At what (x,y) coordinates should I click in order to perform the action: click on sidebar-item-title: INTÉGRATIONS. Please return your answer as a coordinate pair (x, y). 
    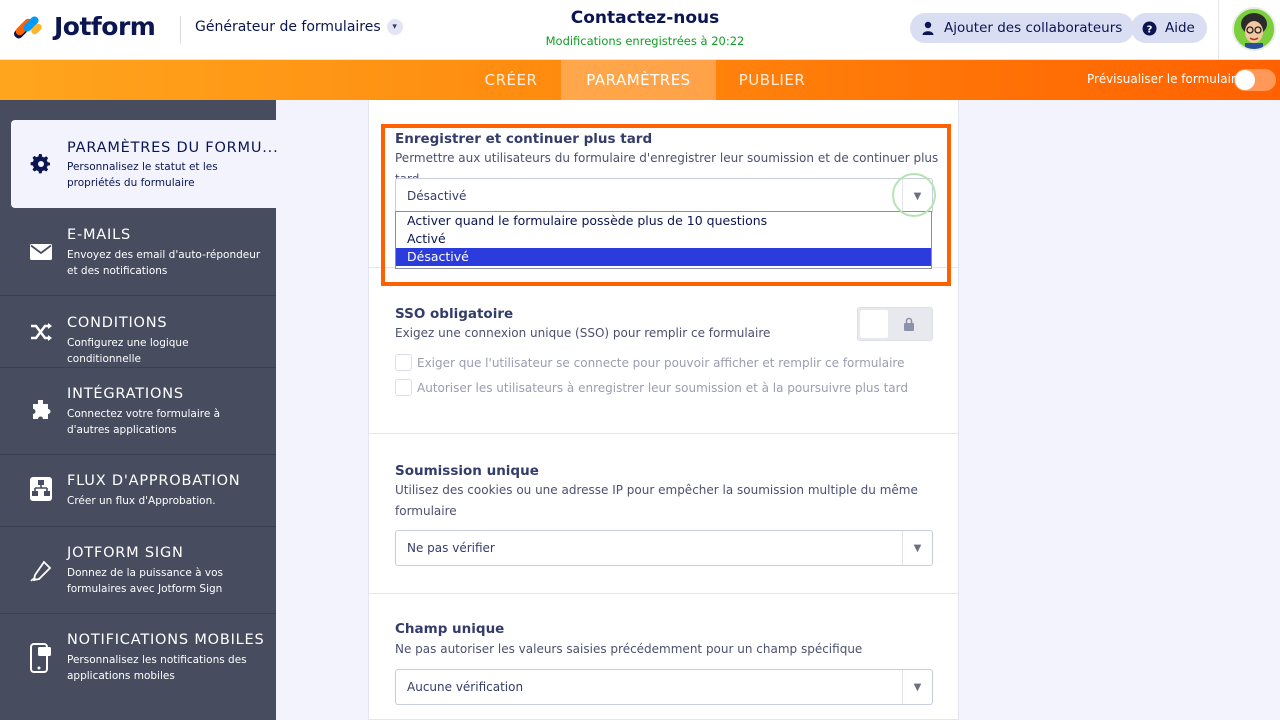
    Looking at the image, I should click on (125, 394).